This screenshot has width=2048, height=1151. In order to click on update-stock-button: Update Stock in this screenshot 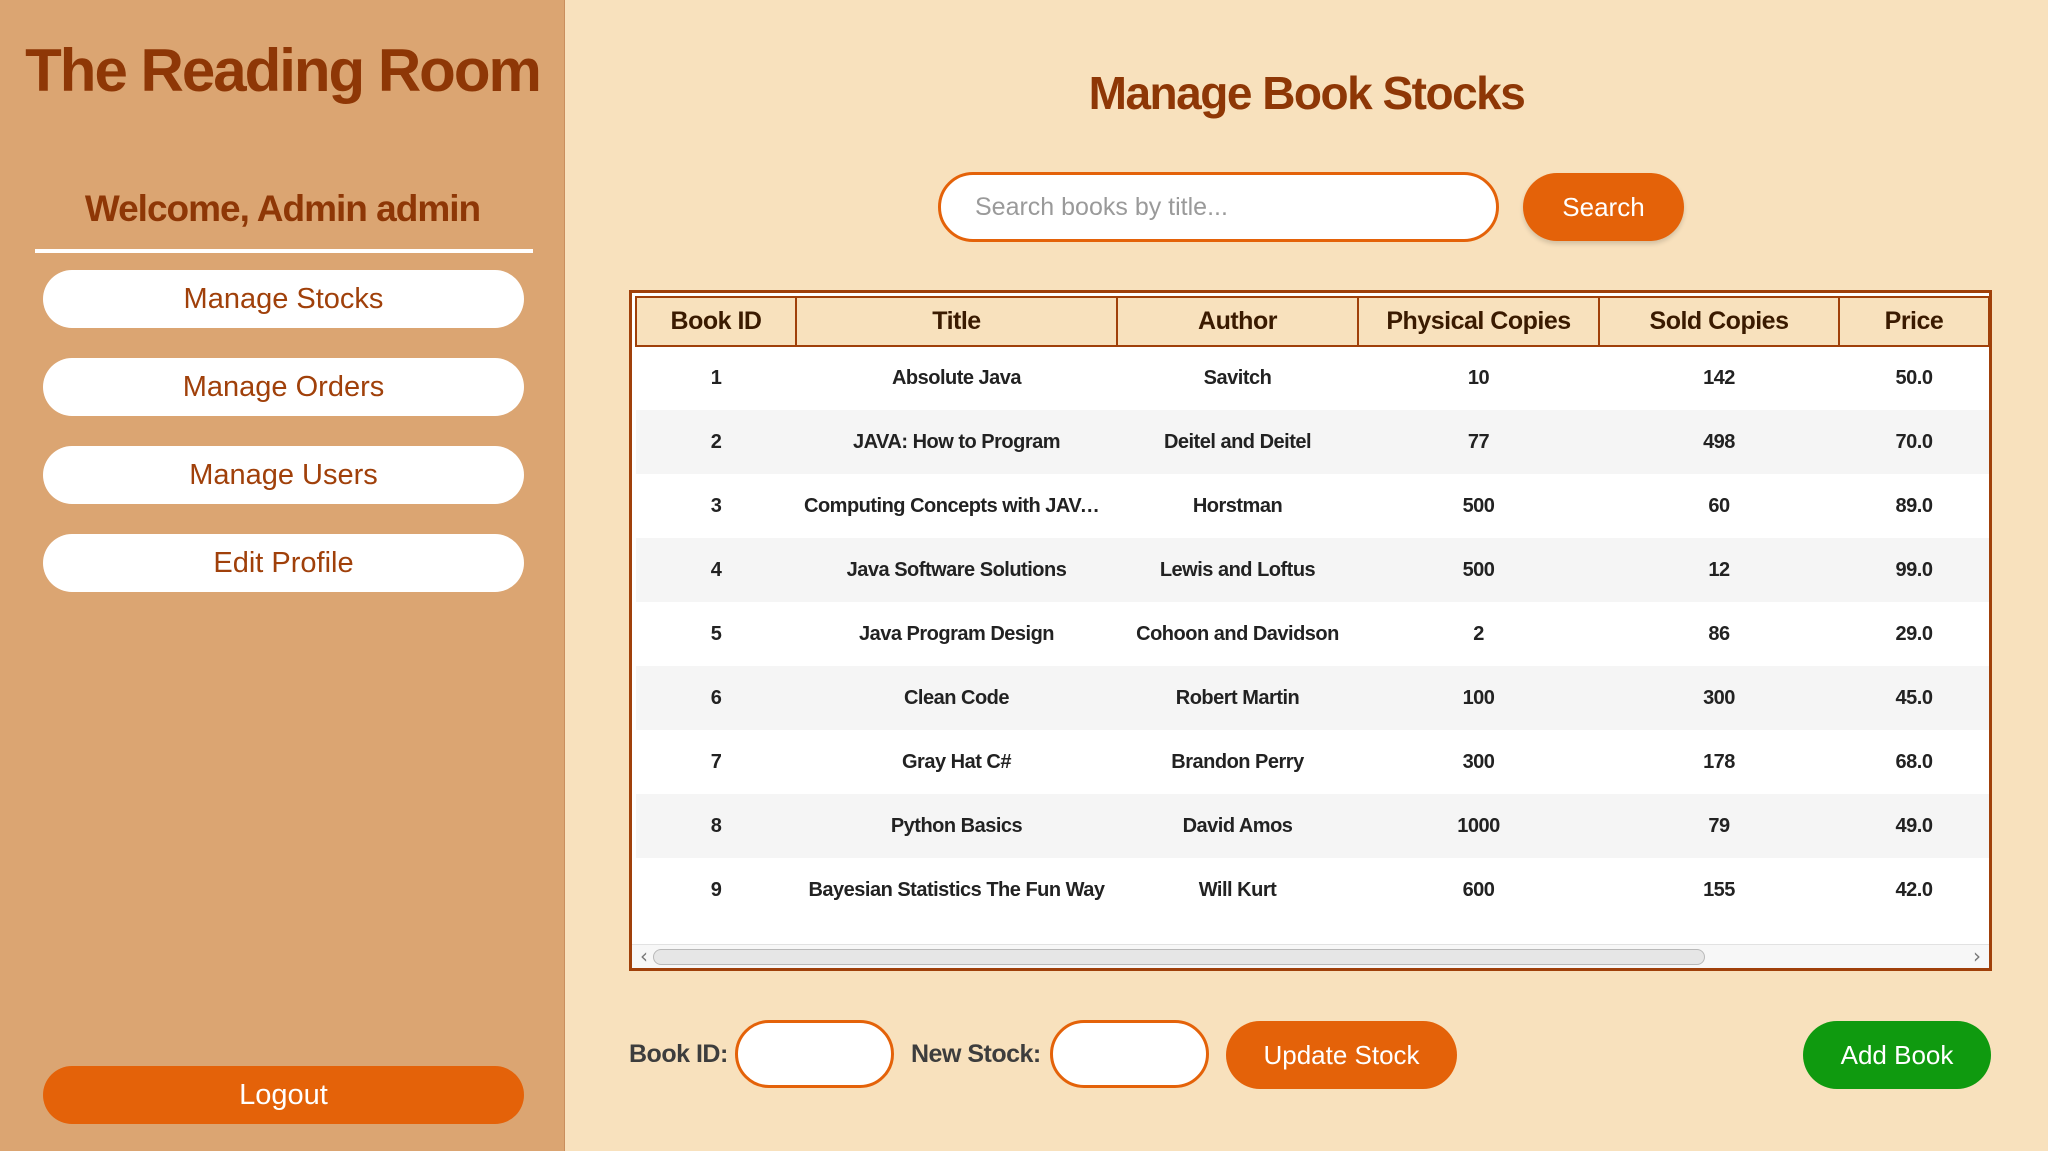, I will do `click(1341, 1055)`.